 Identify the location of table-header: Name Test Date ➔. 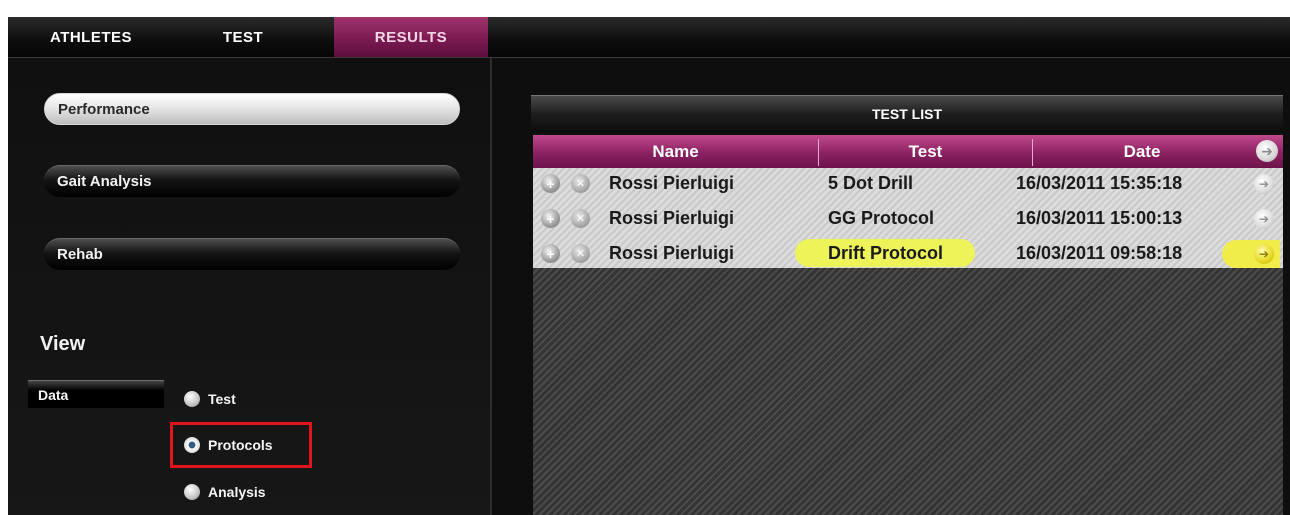
(908, 151).